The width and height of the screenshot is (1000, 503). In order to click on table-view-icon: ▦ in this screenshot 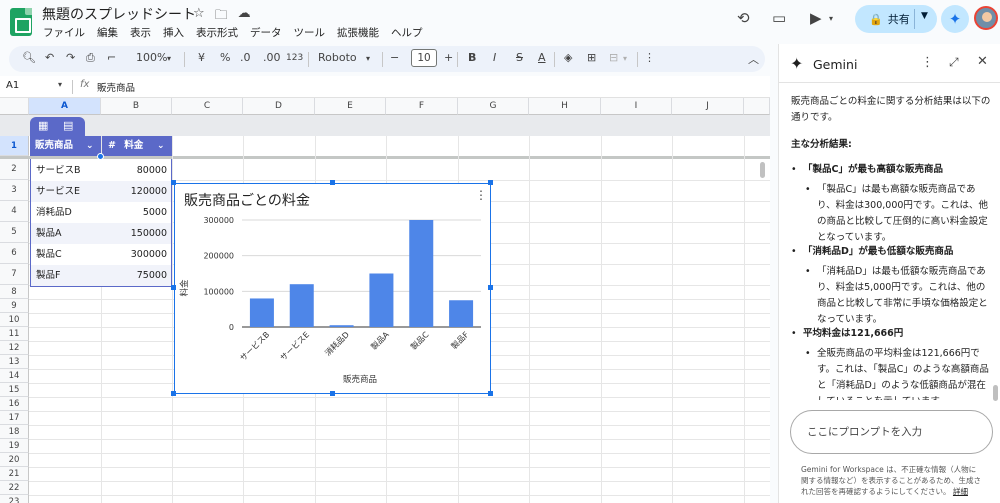, I will do `click(43, 125)`.